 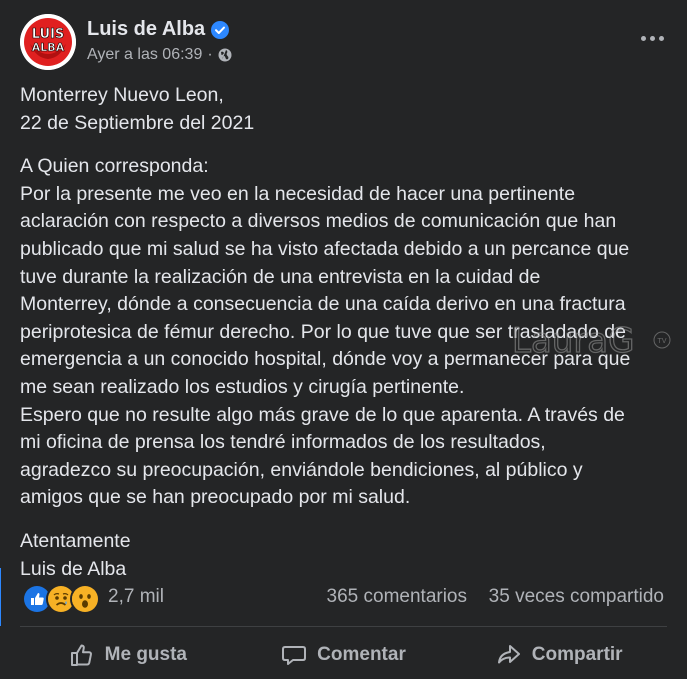 I want to click on like-button-label: Me gusta, so click(x=146, y=654).